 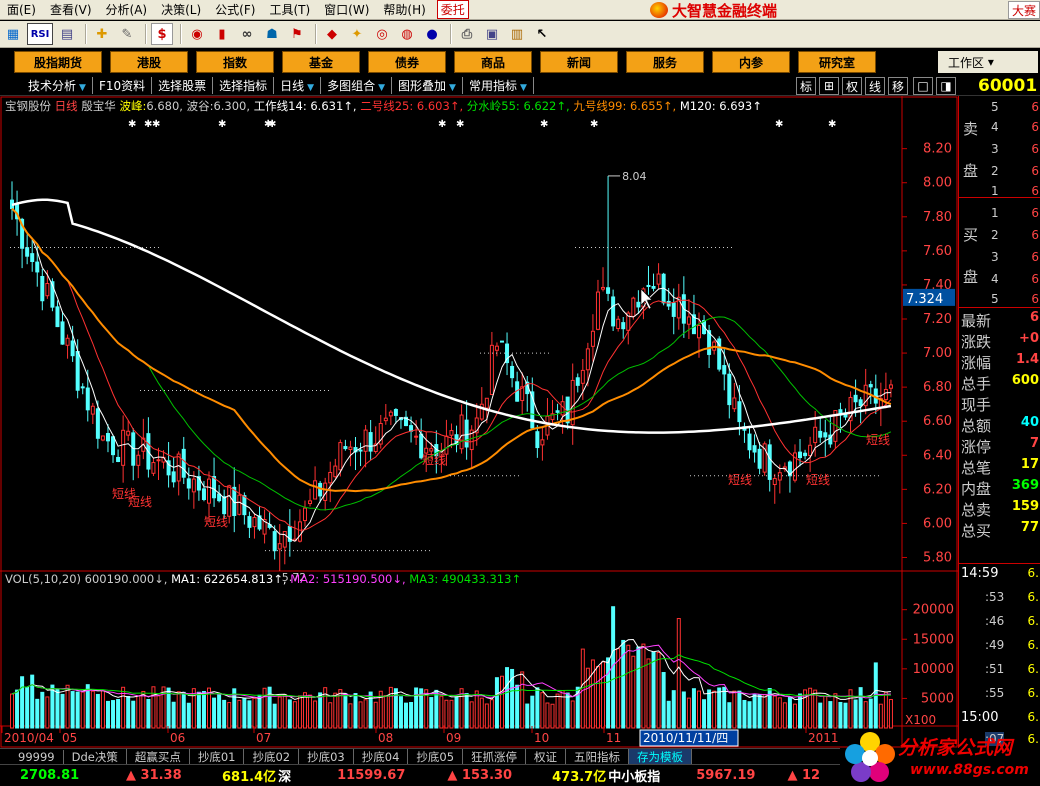 What do you see at coordinates (579, 62) in the screenshot?
I see `nav-news: 新闻` at bounding box center [579, 62].